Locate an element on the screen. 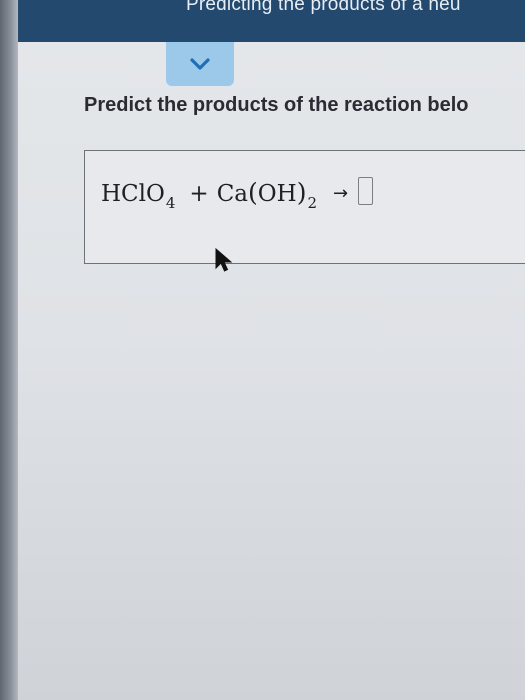  reactant-2-subscript: 2 is located at coordinates (312, 203).